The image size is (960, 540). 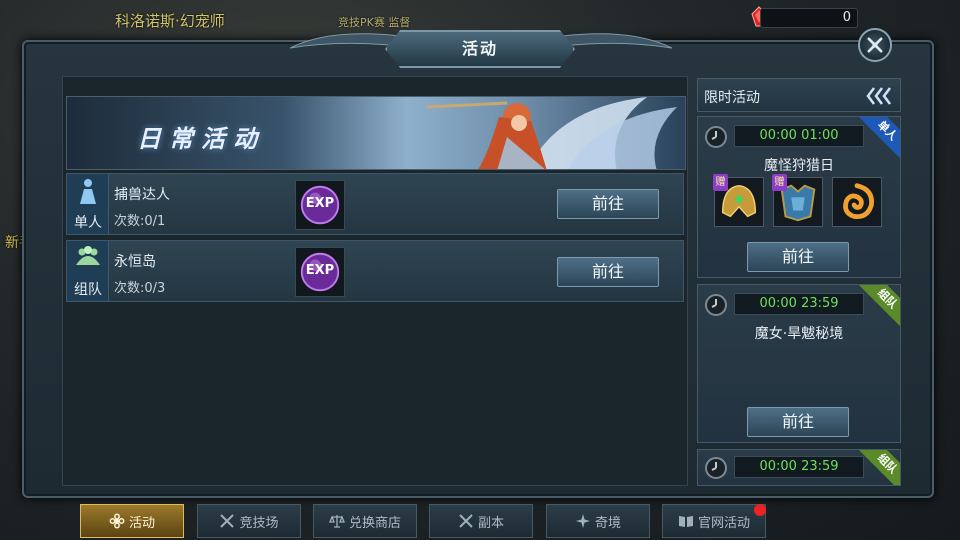 I want to click on limited-event-card: 00:00 23:59 组队, so click(x=799, y=467).